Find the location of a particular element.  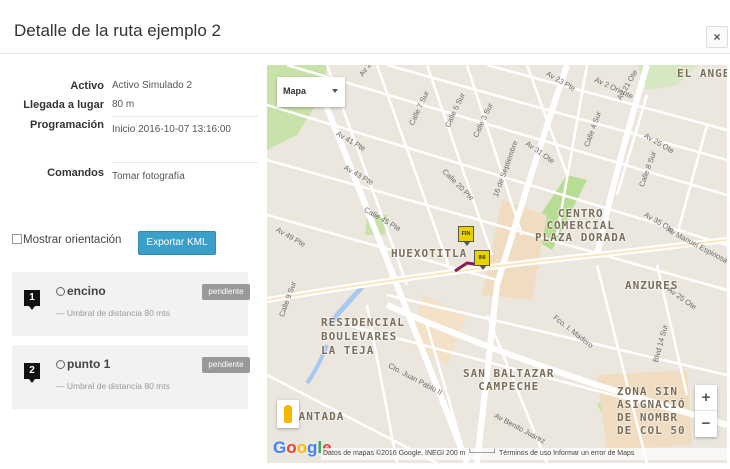

activo-label: Activo is located at coordinates (87, 86).